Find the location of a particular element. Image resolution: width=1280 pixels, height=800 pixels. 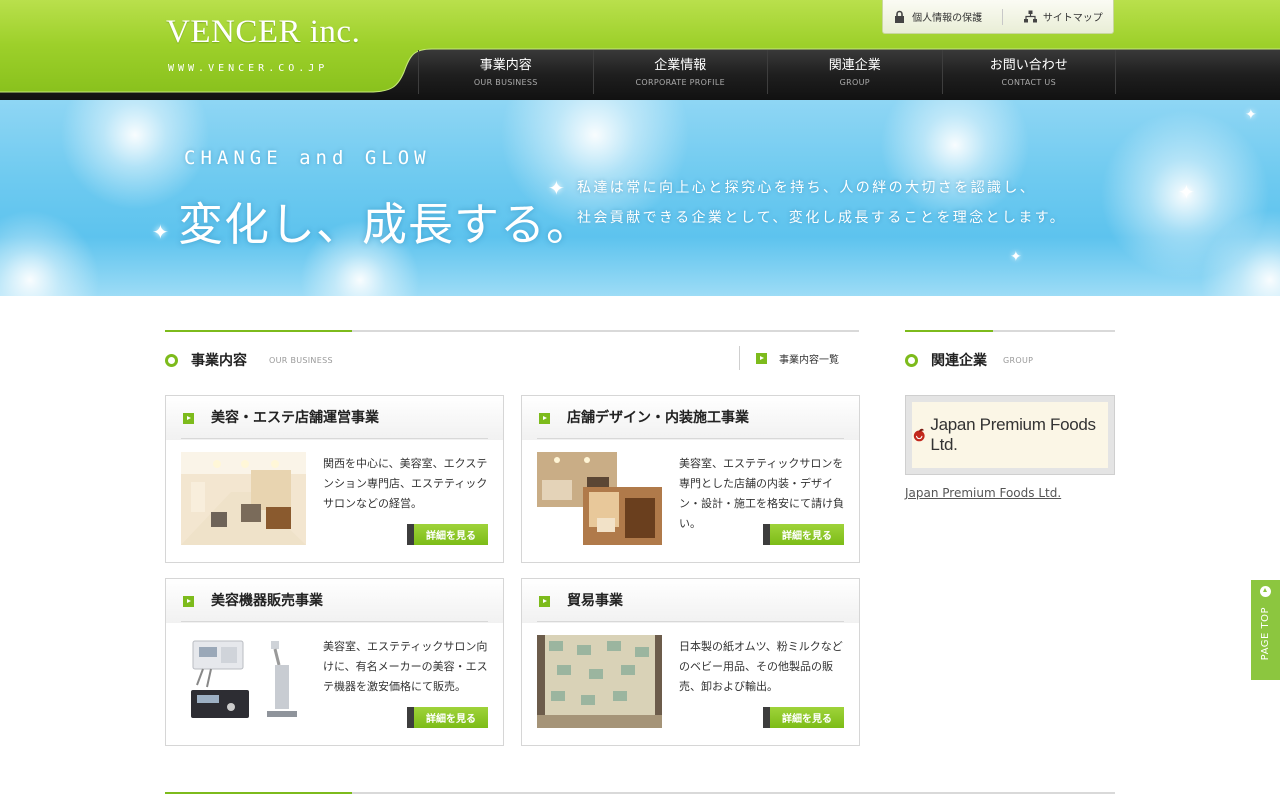

sitemap-link: サイトマップ is located at coordinates (1063, 16).